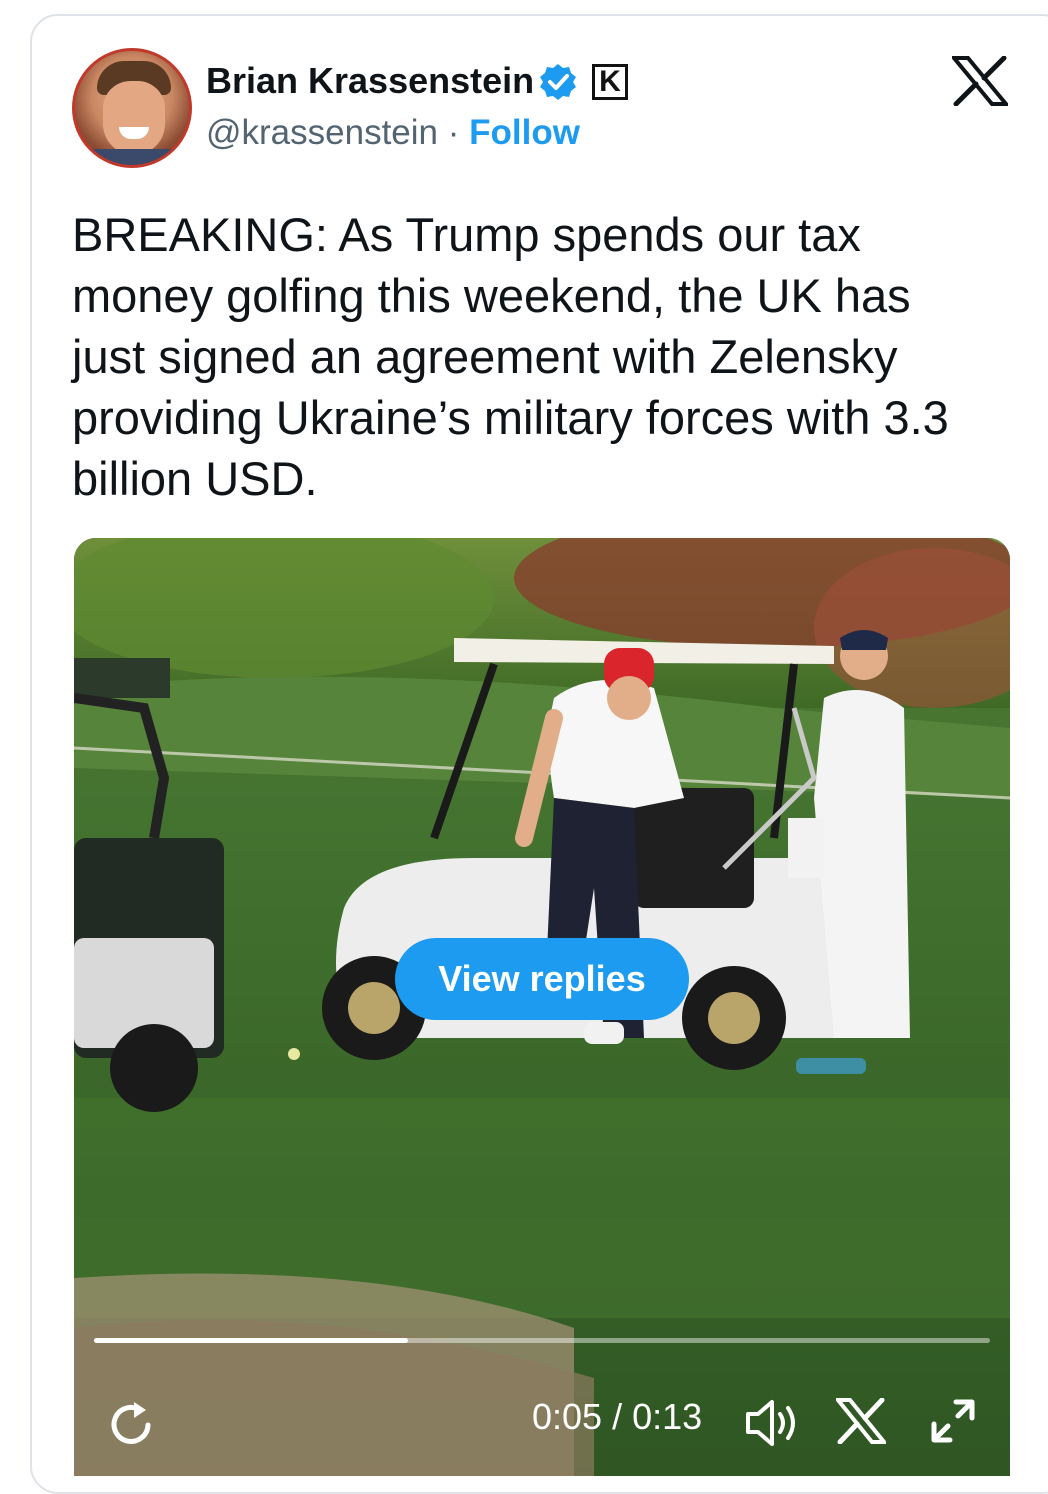  Describe the element at coordinates (251, 1340) in the screenshot. I see `video-progress-fill` at that location.